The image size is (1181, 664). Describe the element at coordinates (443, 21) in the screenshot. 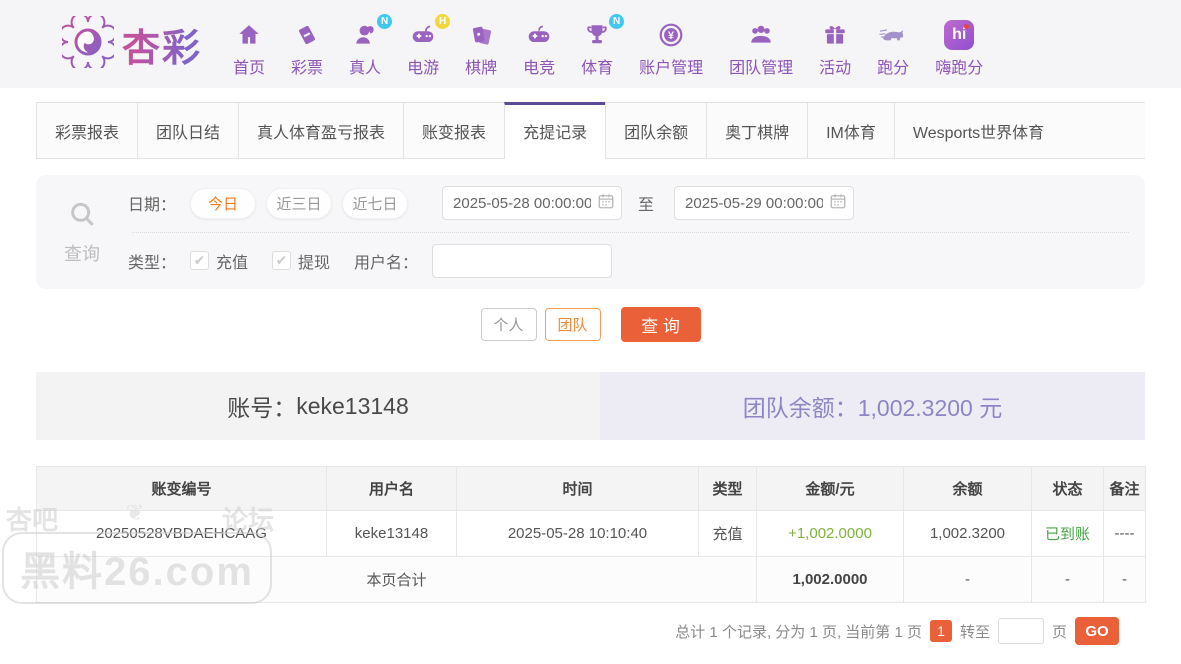

I see `nav-badge-h: H` at that location.